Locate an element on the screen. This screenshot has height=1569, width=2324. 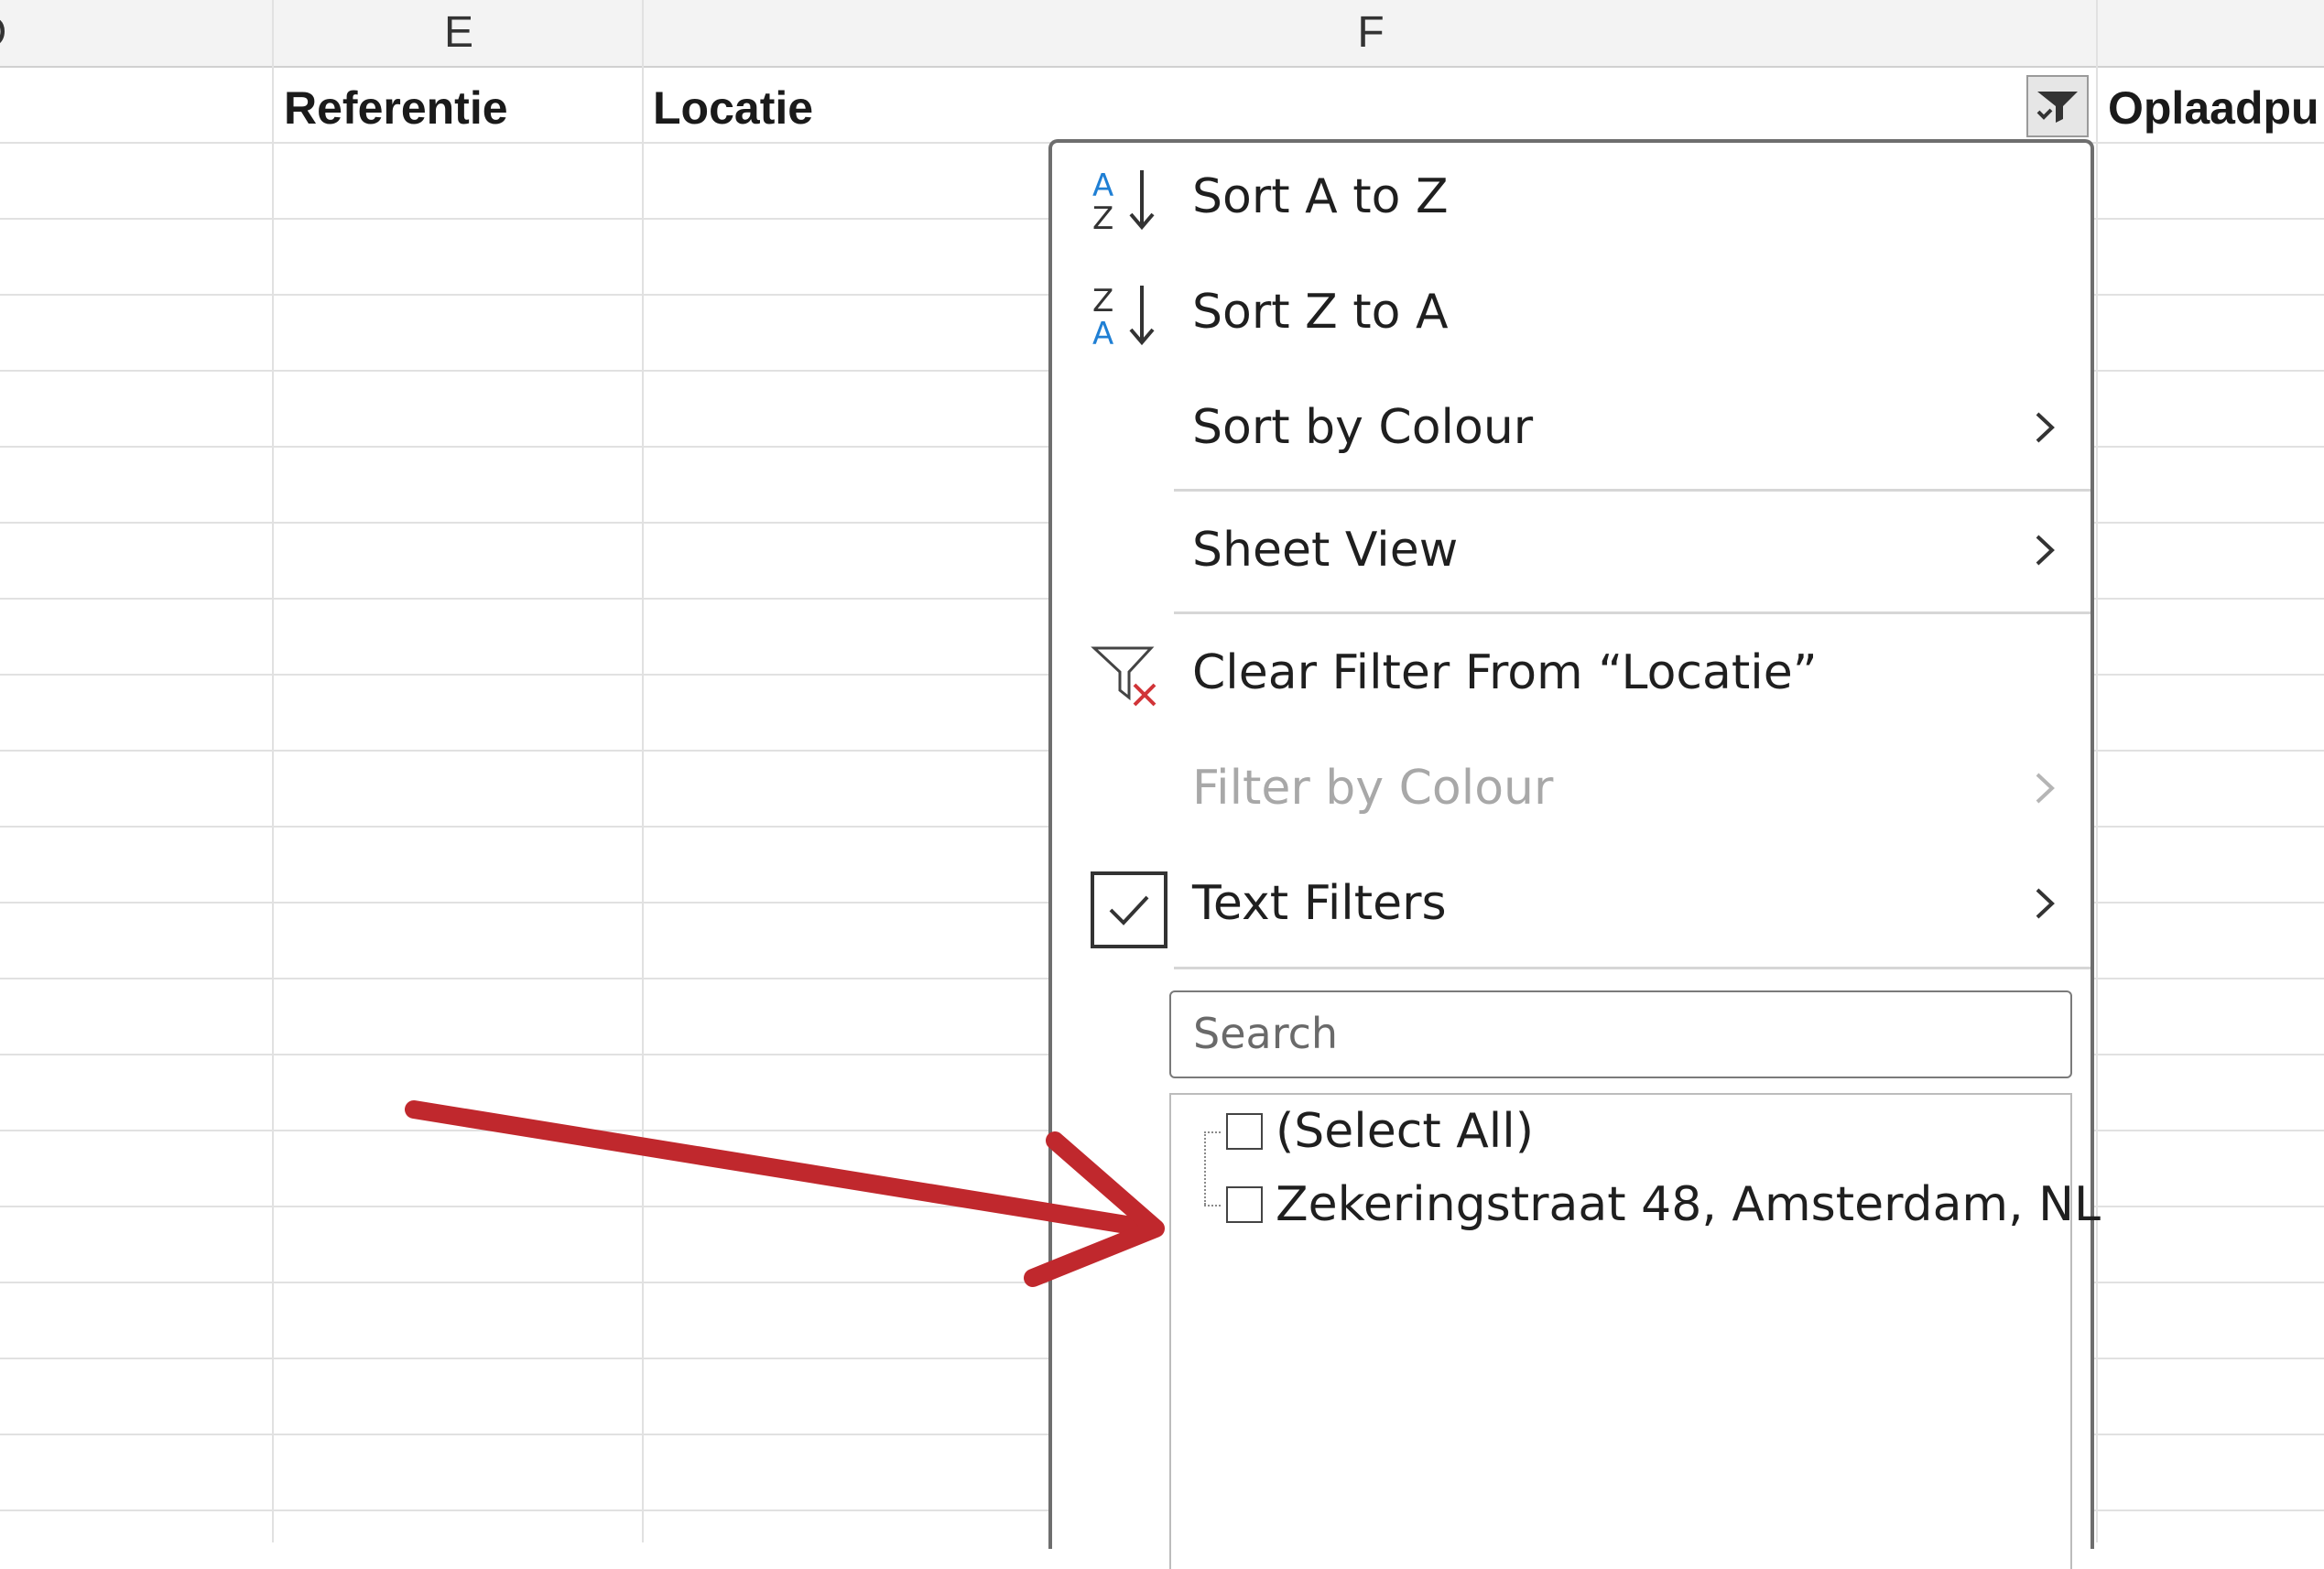
annotation-arrow is located at coordinates (785, 1193).